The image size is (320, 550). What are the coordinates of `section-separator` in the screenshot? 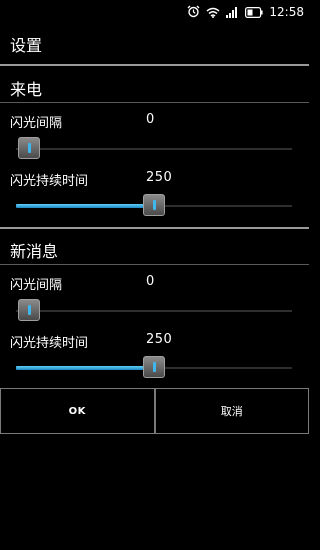 It's located at (154, 228).